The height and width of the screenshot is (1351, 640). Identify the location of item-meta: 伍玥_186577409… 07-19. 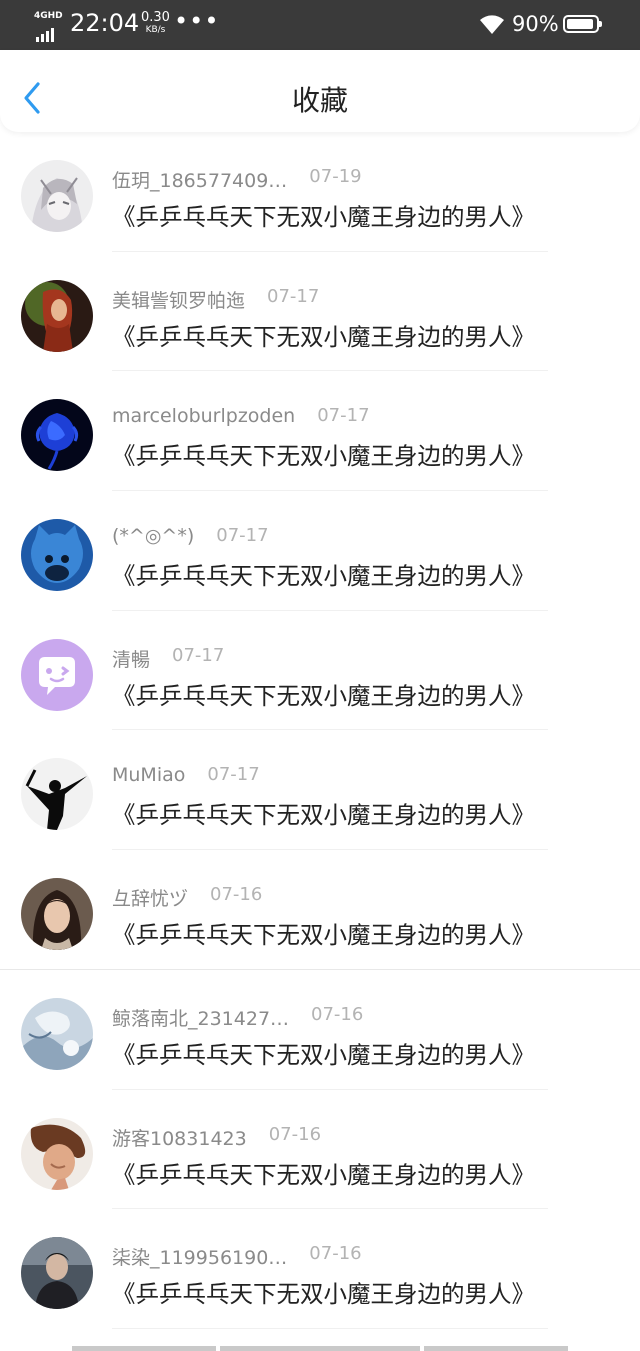
(237, 179).